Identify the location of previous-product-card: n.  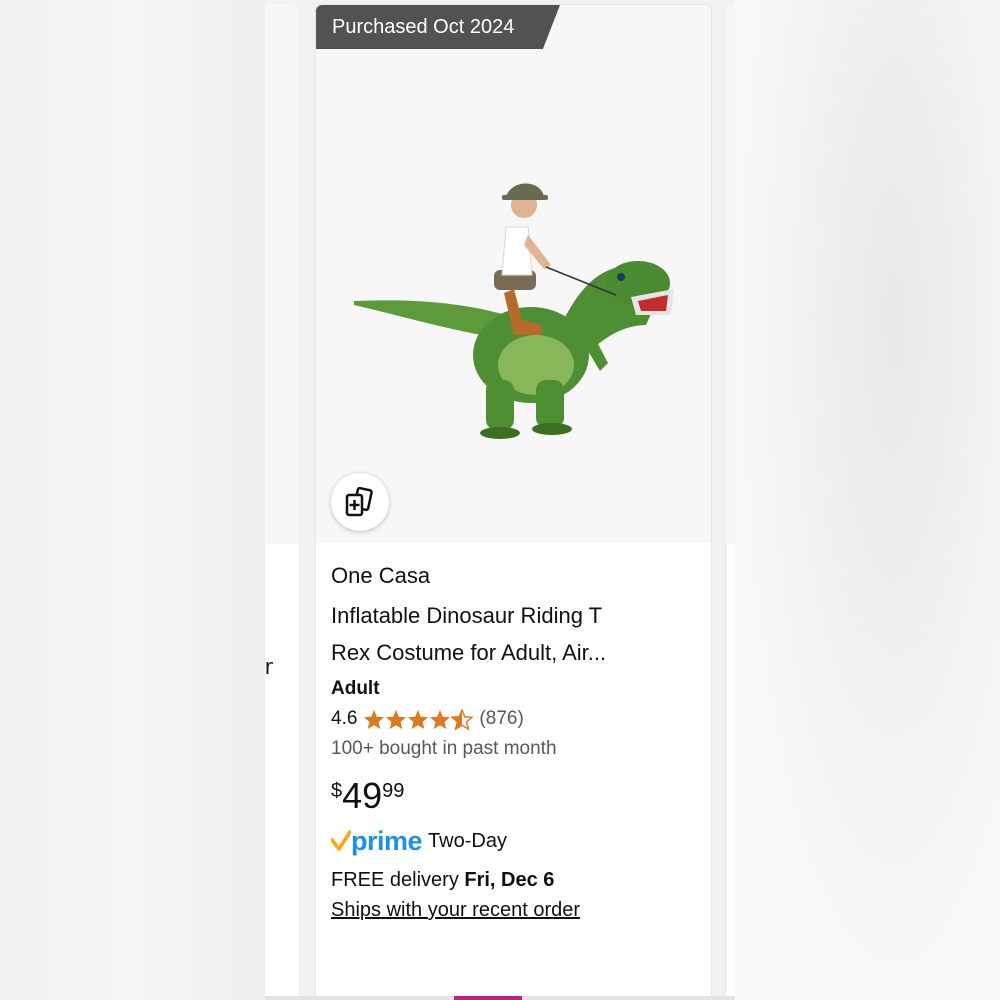
(282, 502).